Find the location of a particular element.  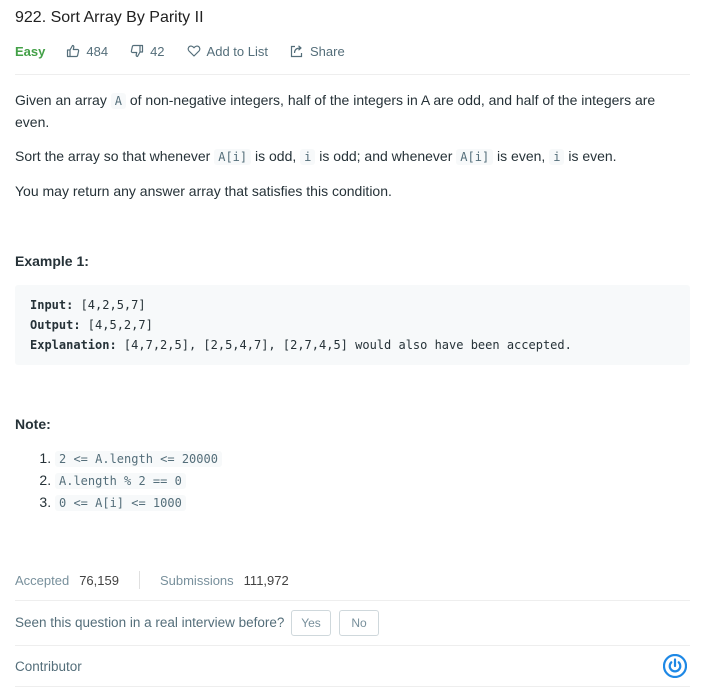

submissions-value: 111,972 is located at coordinates (266, 580).